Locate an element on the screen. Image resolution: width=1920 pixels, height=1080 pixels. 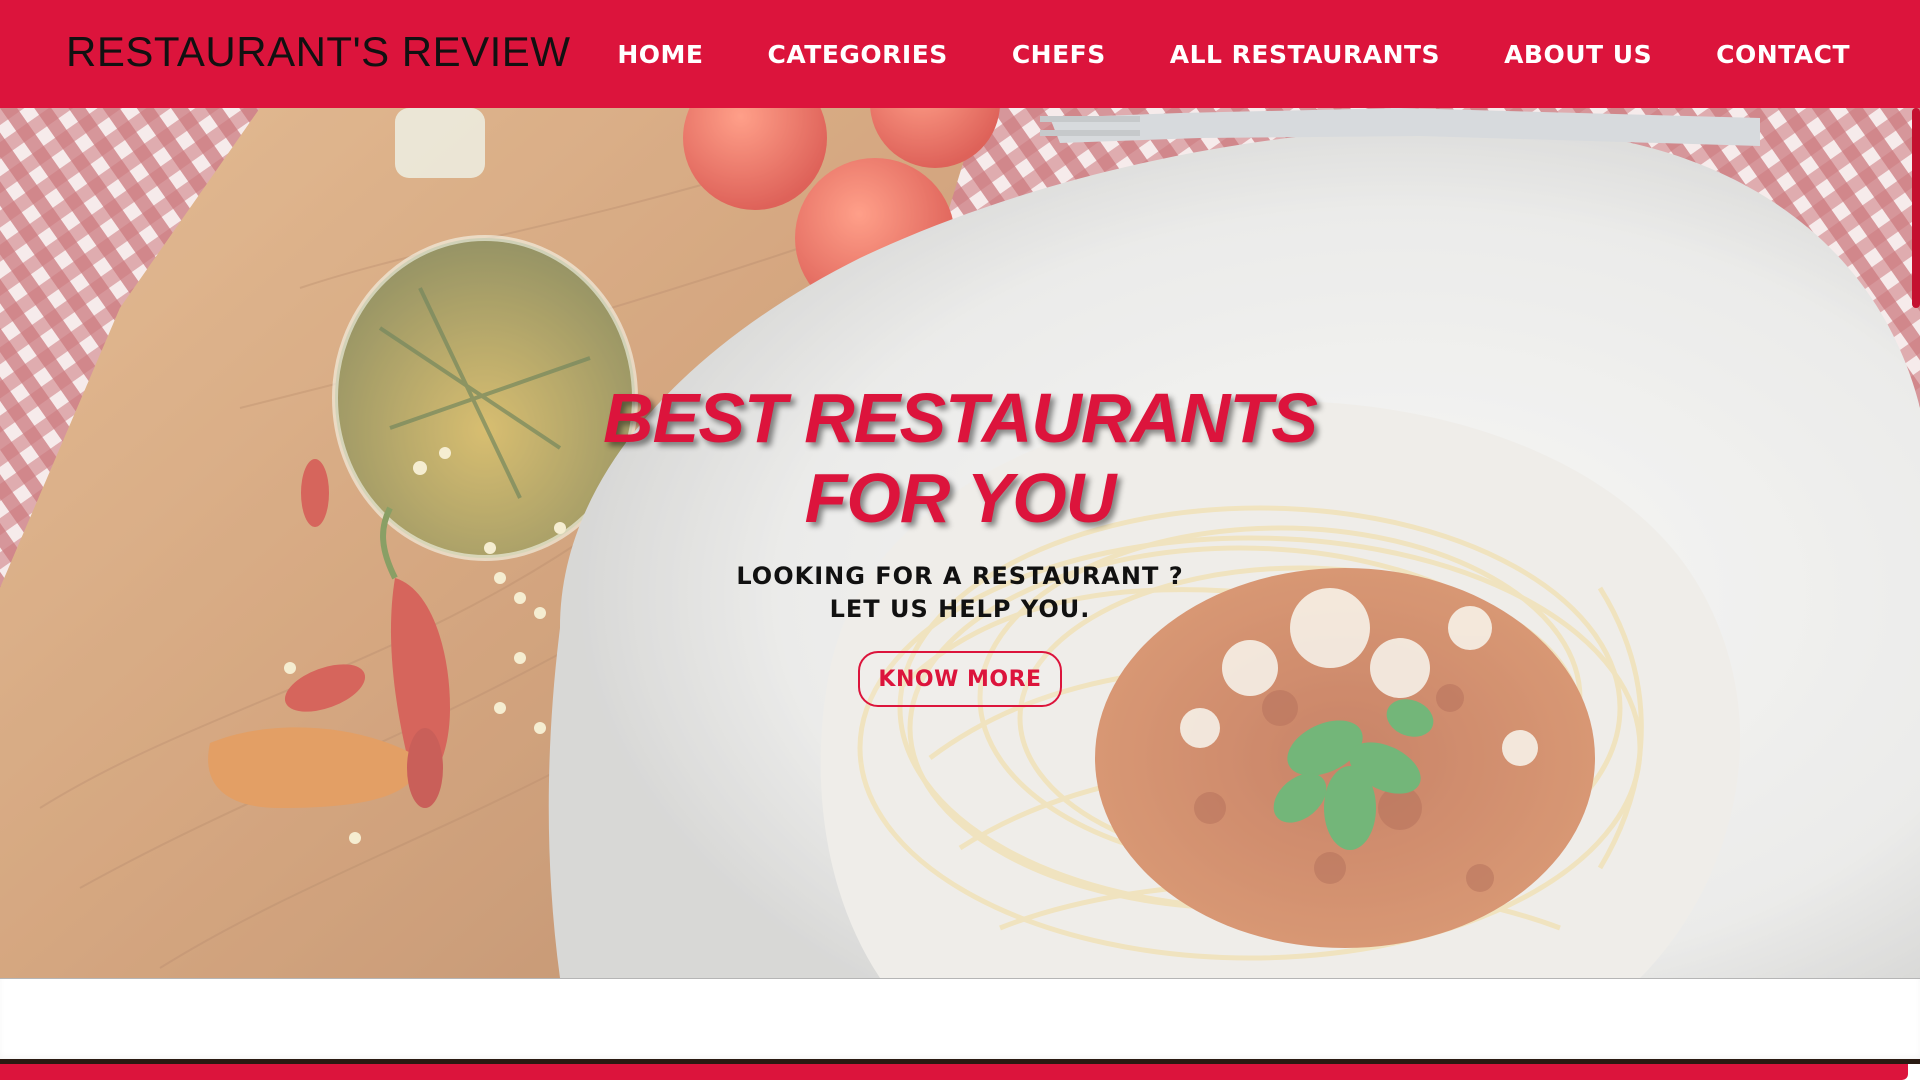
nav-about-us: ABOUT US is located at coordinates (1578, 54).